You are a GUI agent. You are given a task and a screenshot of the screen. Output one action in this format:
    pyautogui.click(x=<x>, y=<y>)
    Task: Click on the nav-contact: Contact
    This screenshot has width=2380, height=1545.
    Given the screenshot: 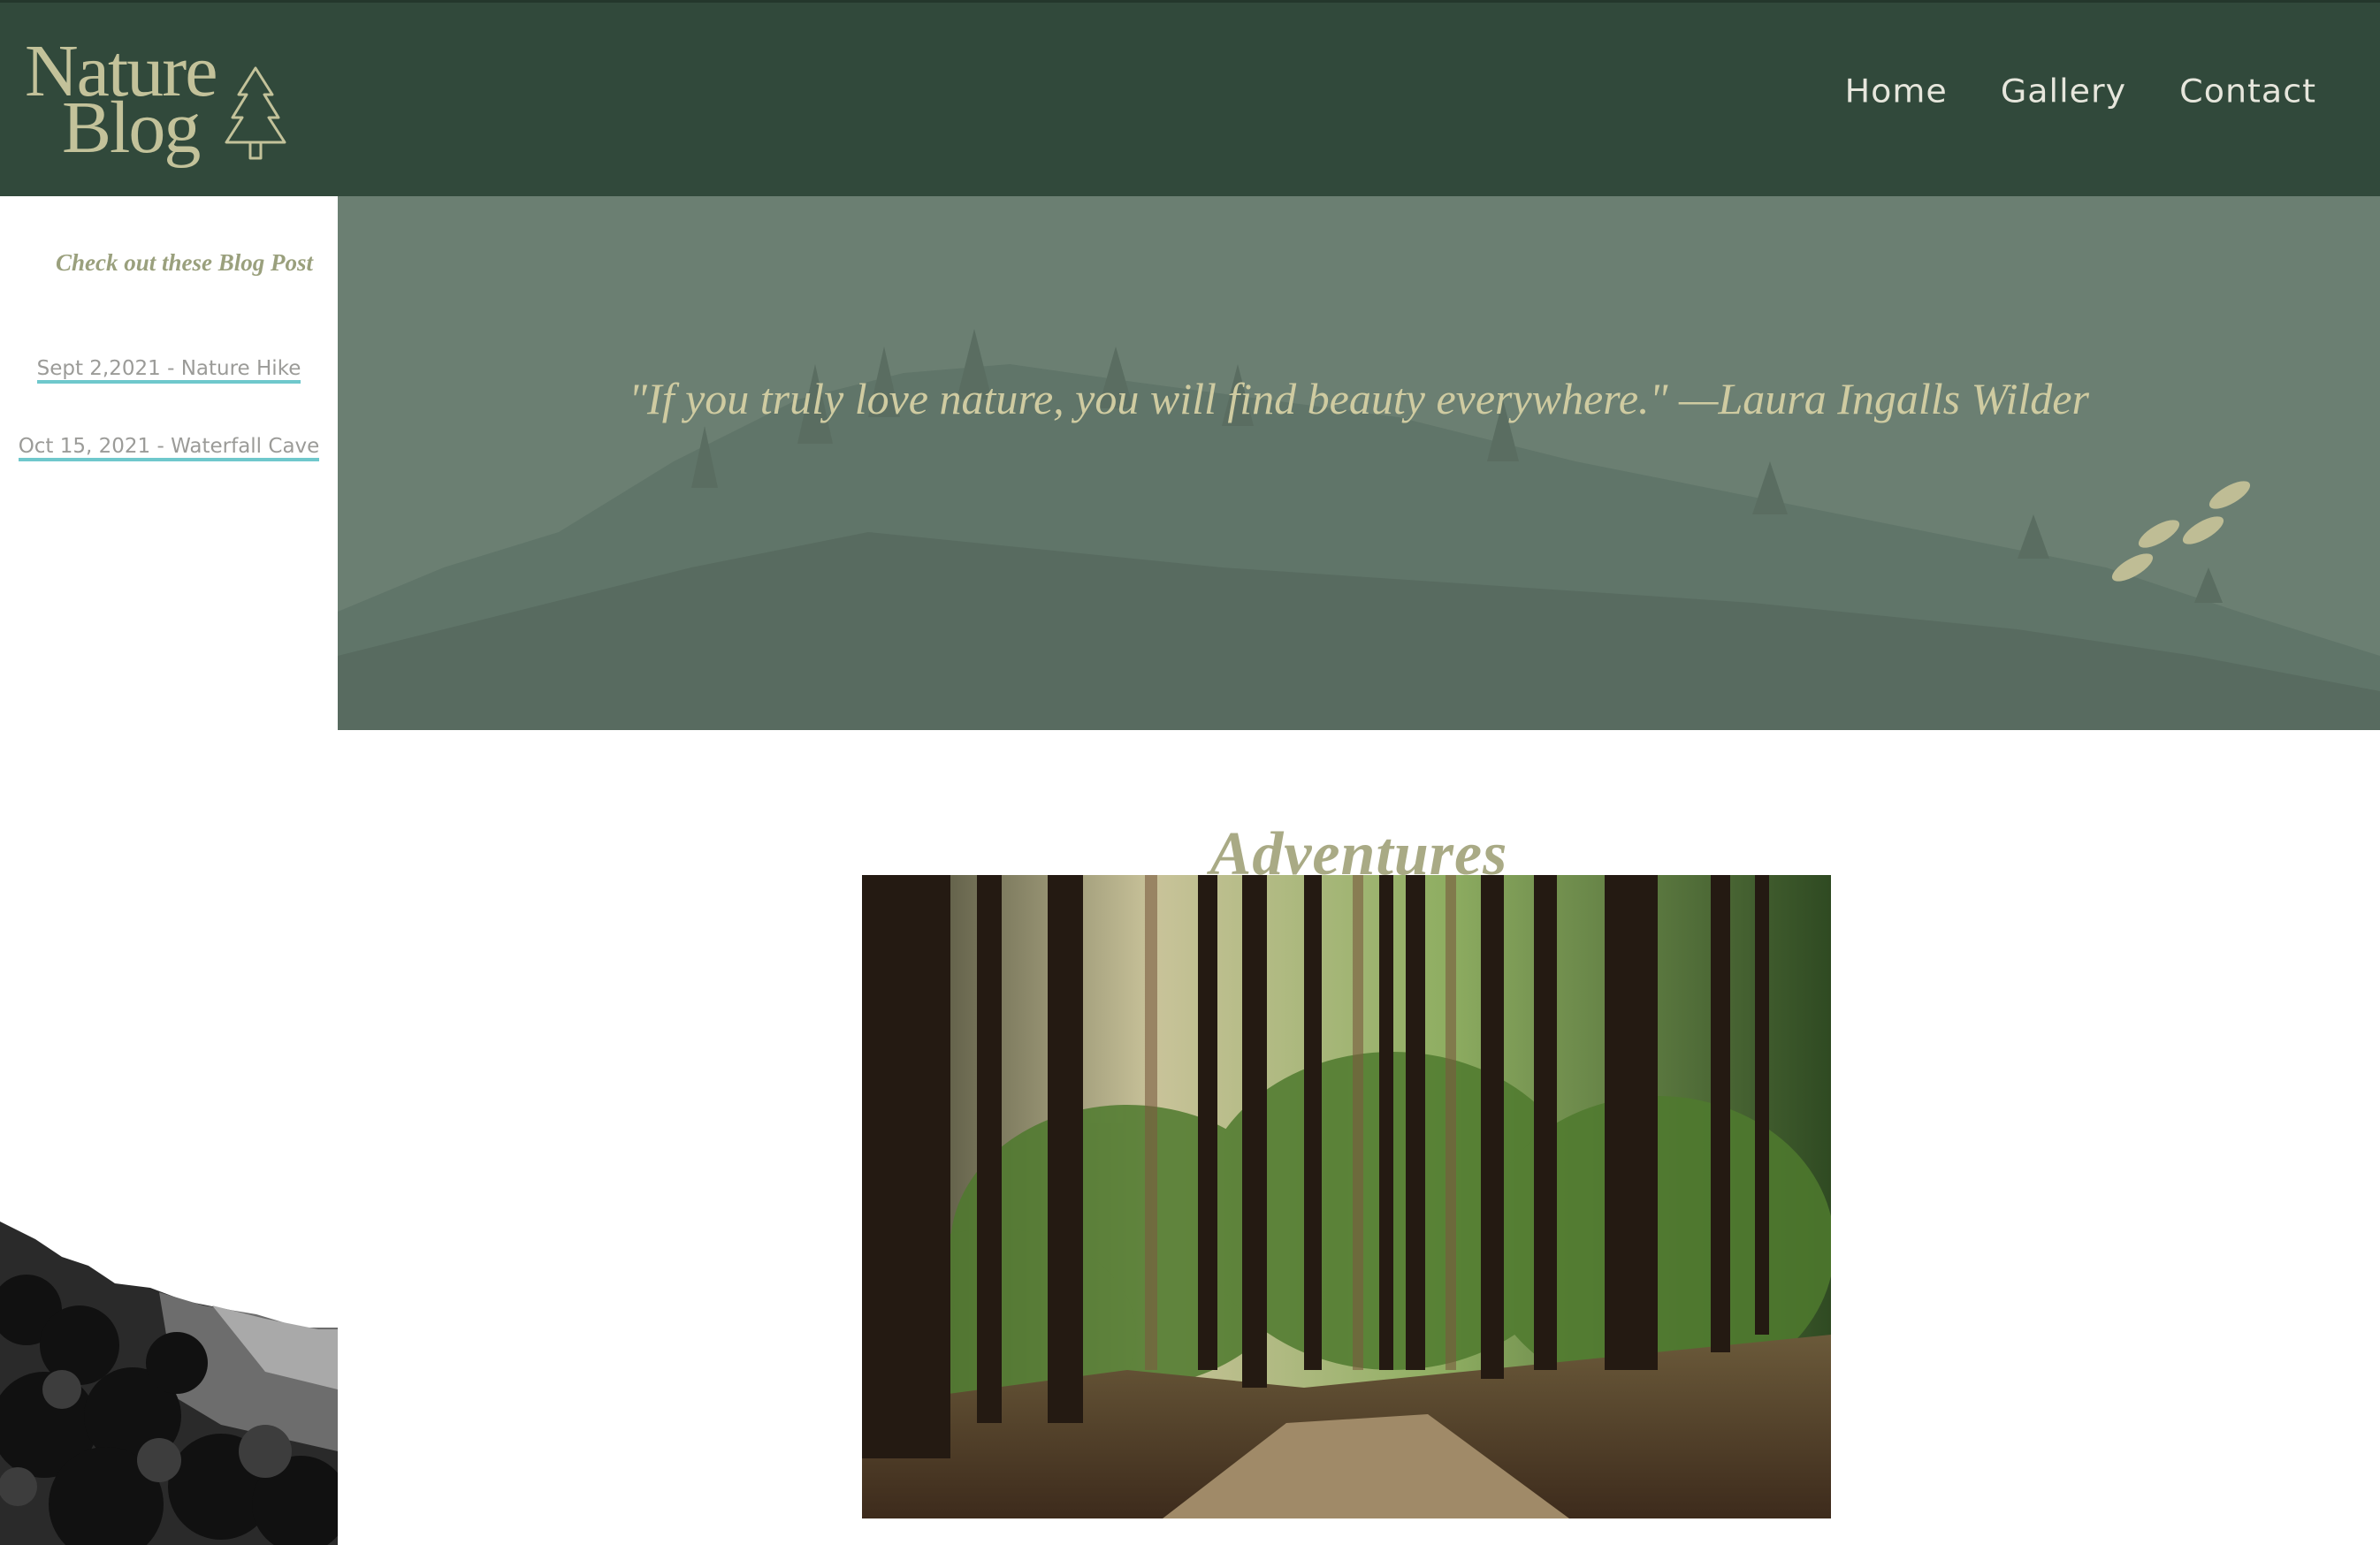 What is the action you would take?
    pyautogui.click(x=2247, y=91)
    